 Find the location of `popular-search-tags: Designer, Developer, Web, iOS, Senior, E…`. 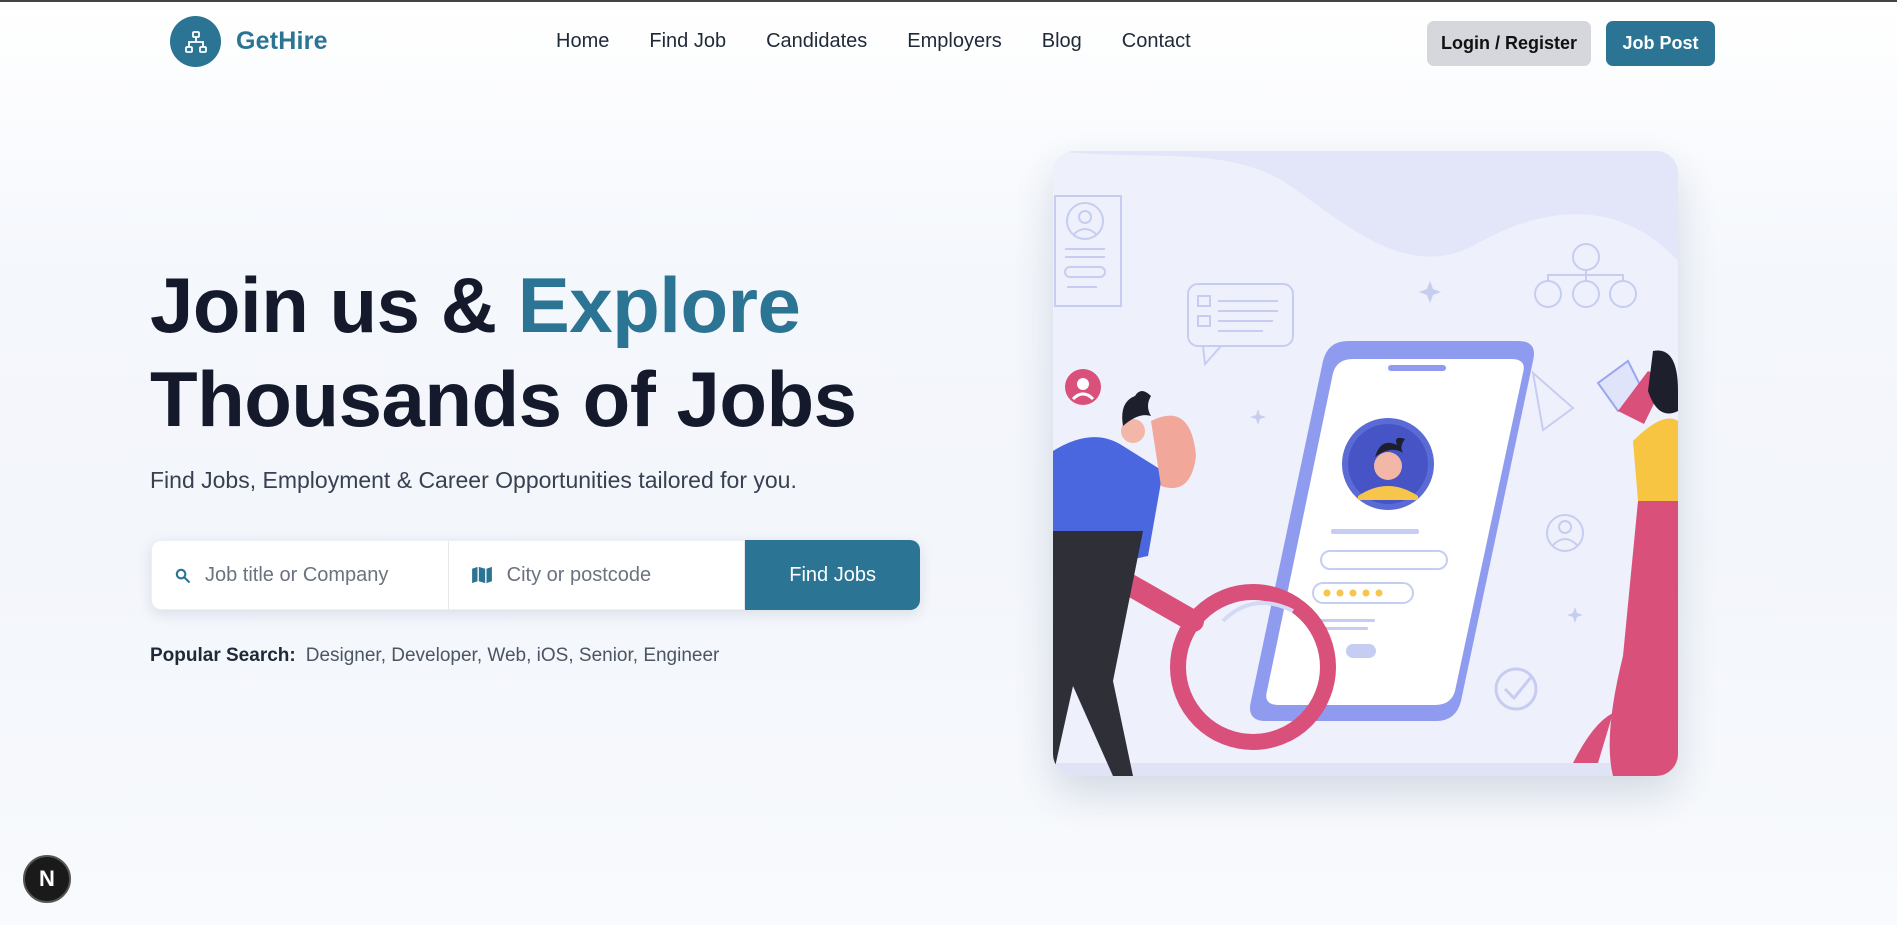

popular-search-tags: Designer, Developer, Web, iOS, Senior, E… is located at coordinates (513, 656).